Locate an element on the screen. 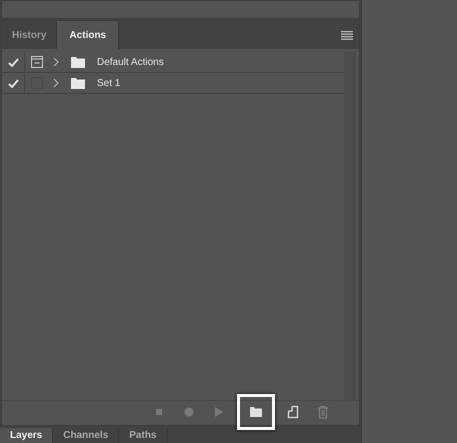 The width and height of the screenshot is (457, 443). panel-tab: Layers is located at coordinates (27, 435).